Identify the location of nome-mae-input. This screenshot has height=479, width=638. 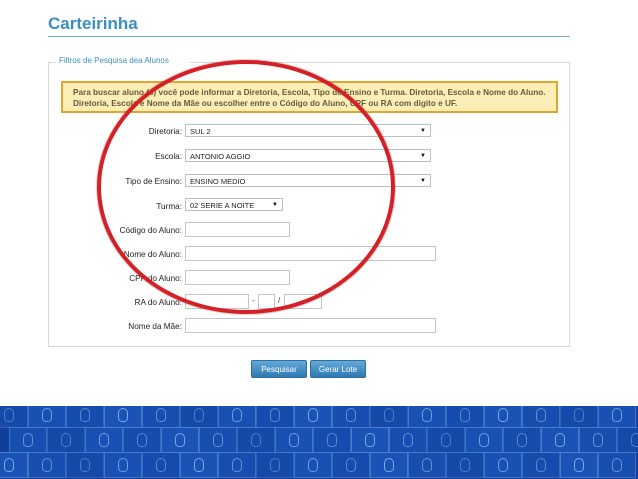
(310, 325).